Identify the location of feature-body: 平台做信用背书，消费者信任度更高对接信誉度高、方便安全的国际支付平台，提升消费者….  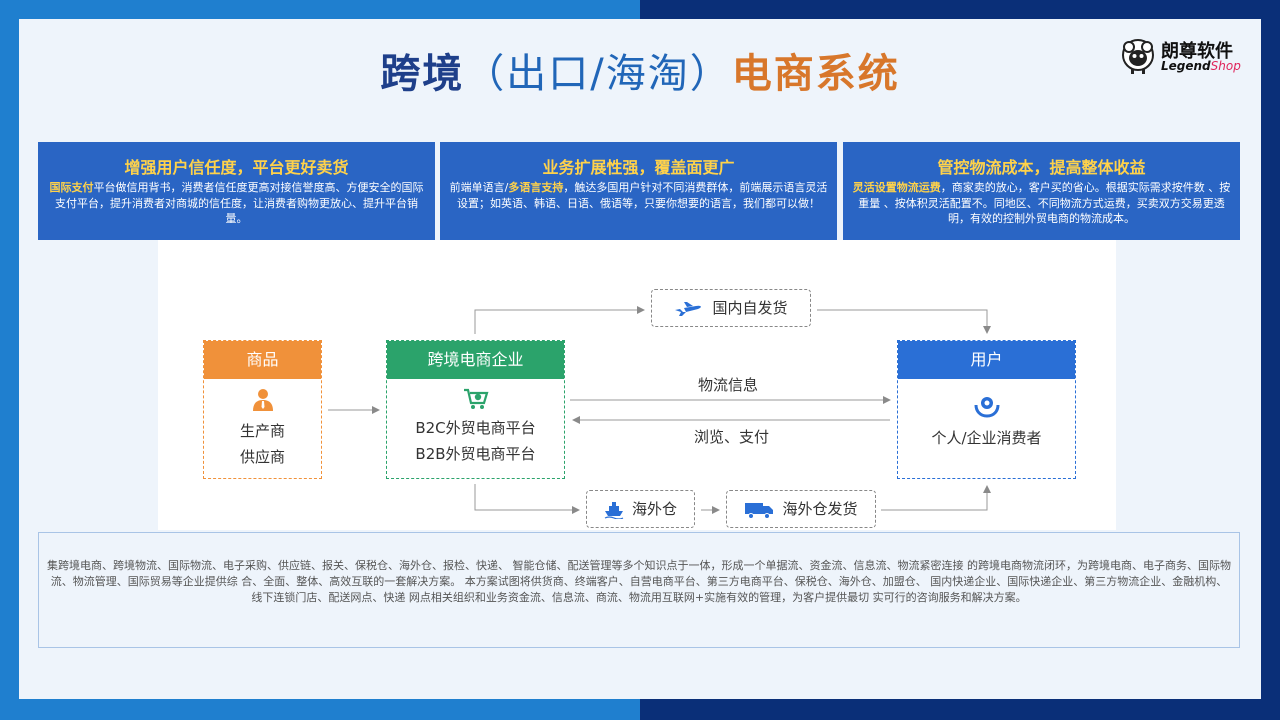
(239, 203).